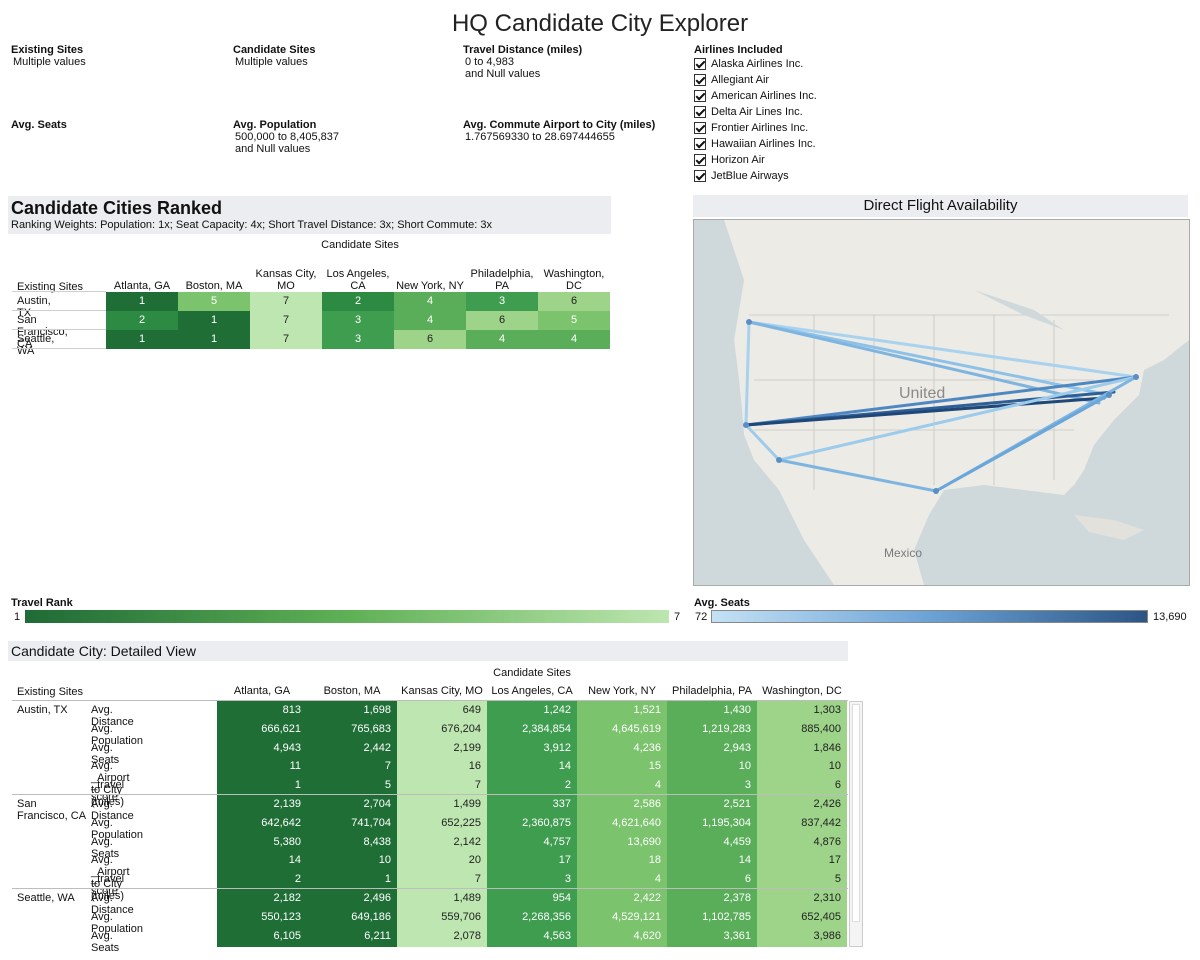 The height and width of the screenshot is (960, 1200). What do you see at coordinates (802, 842) in the screenshot?
I see `detail-value-cell: 4,876` at bounding box center [802, 842].